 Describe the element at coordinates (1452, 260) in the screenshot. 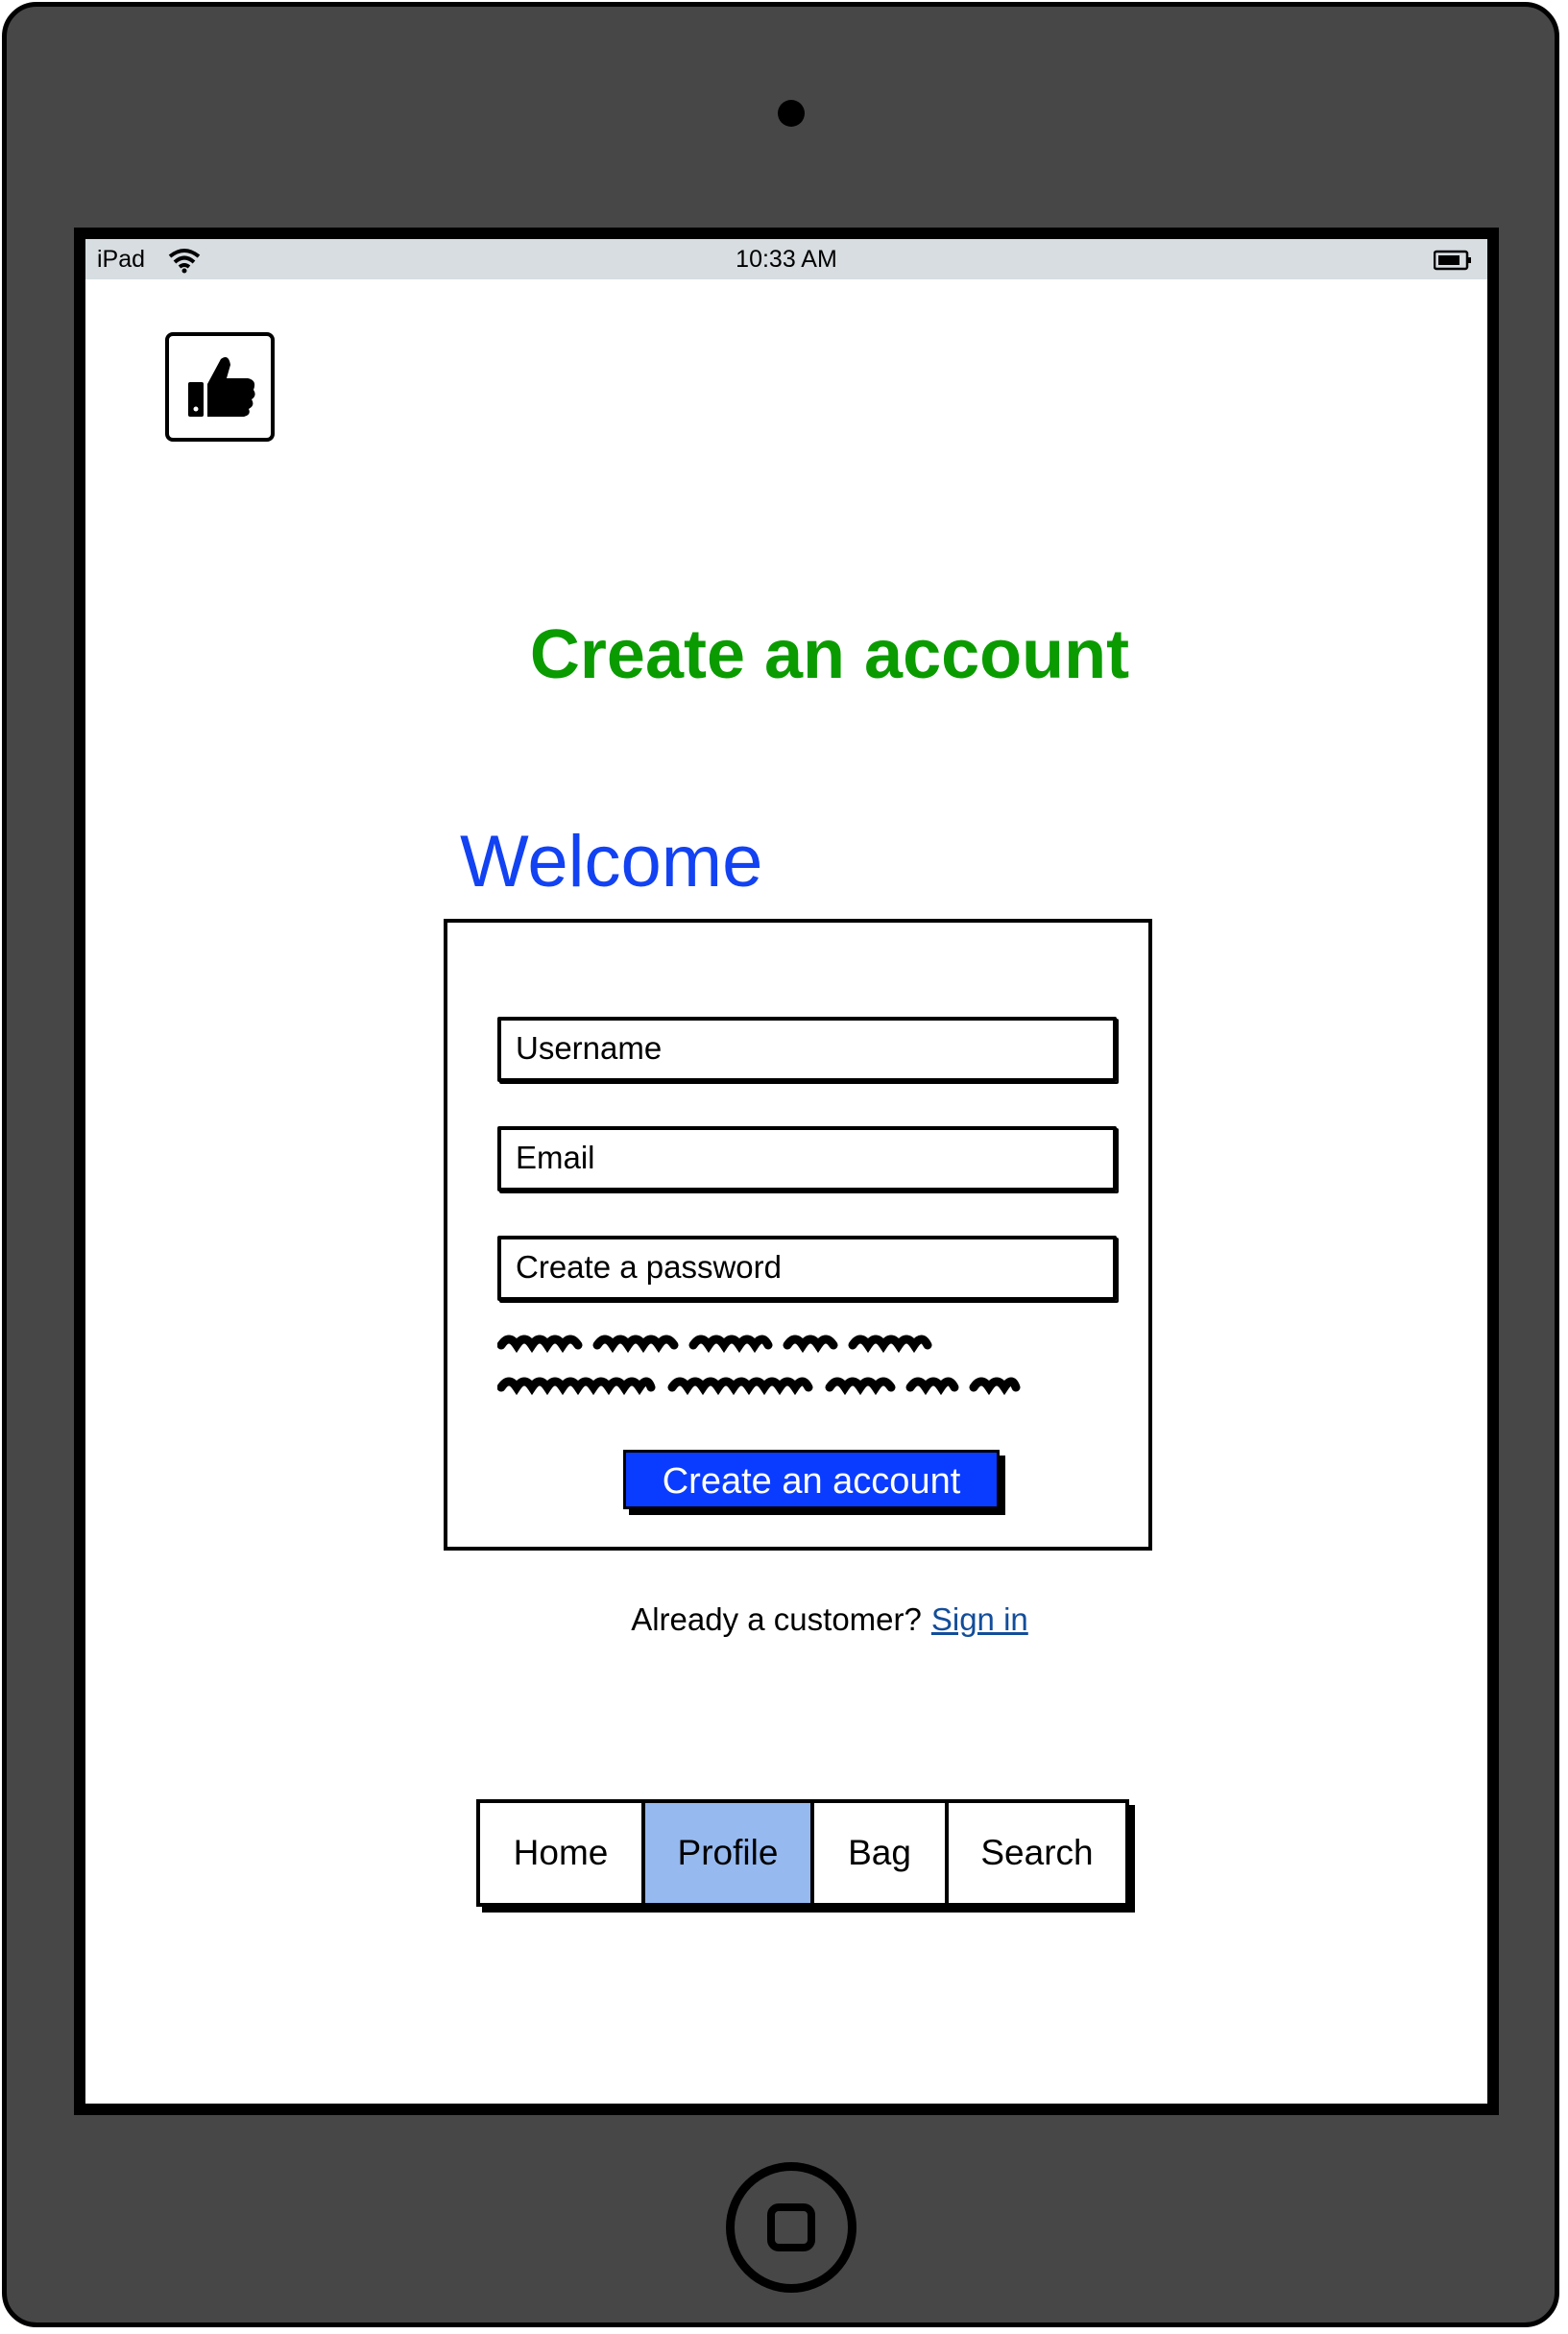

I see `battery-icon` at that location.